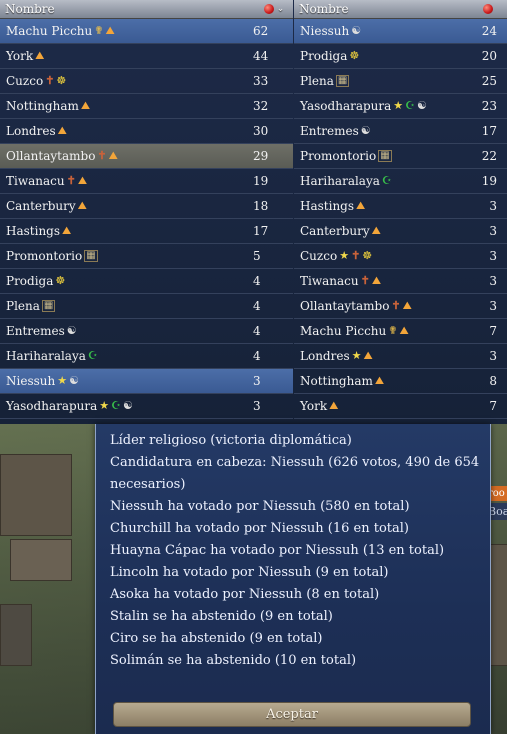 This screenshot has width=507, height=734. I want to click on accept-button: Aceptar, so click(292, 714).